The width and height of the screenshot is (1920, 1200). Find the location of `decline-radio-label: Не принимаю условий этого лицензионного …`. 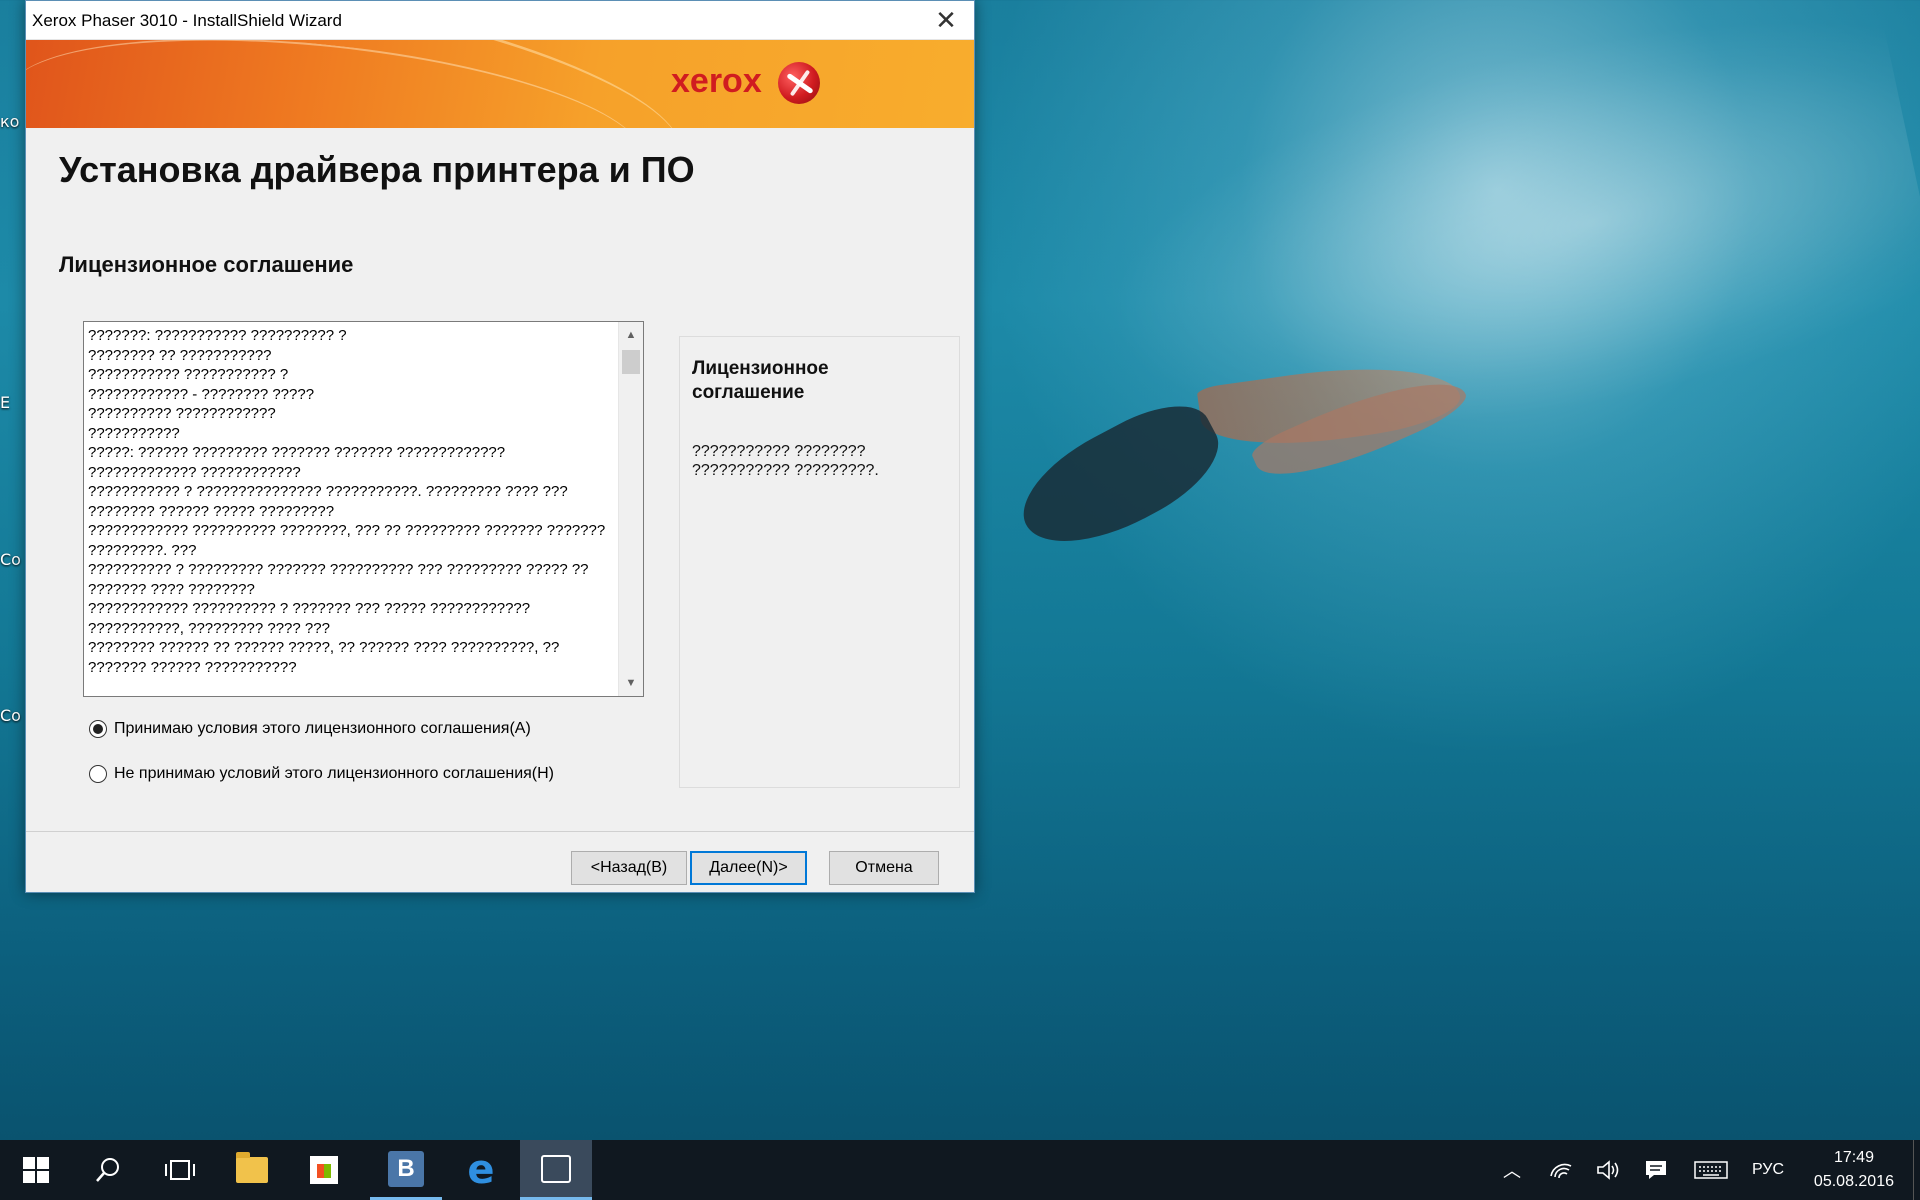

decline-radio-label: Не принимаю условий этого лицензионного … is located at coordinates (334, 774).